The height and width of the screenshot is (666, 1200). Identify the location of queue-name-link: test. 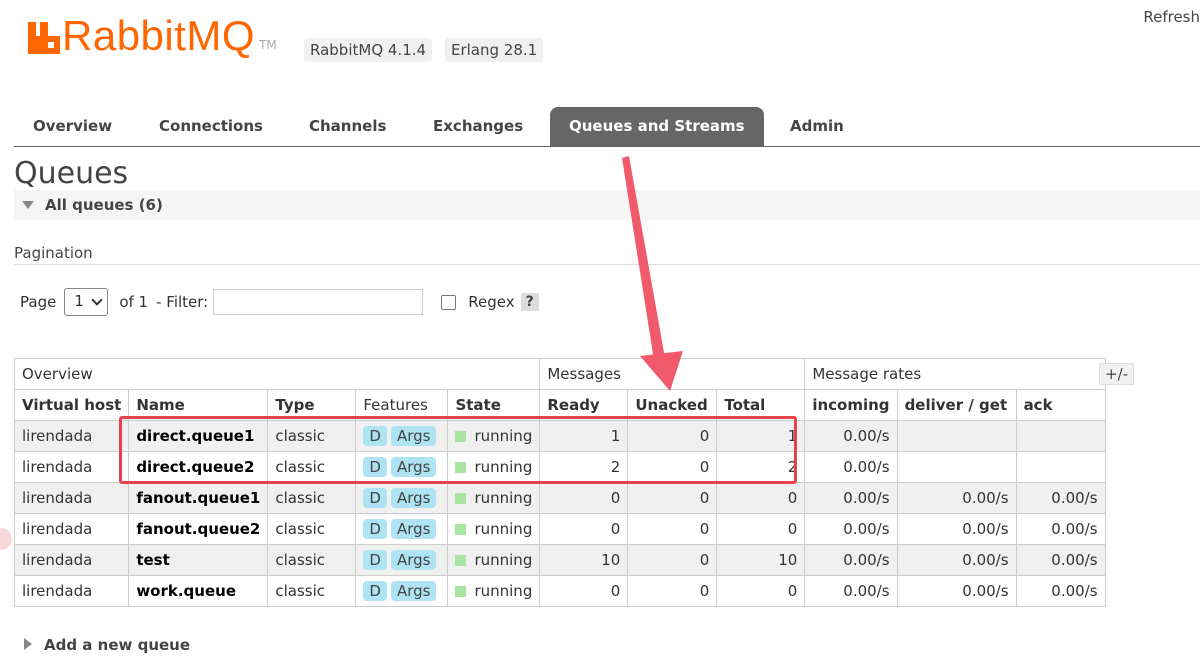
(198, 560).